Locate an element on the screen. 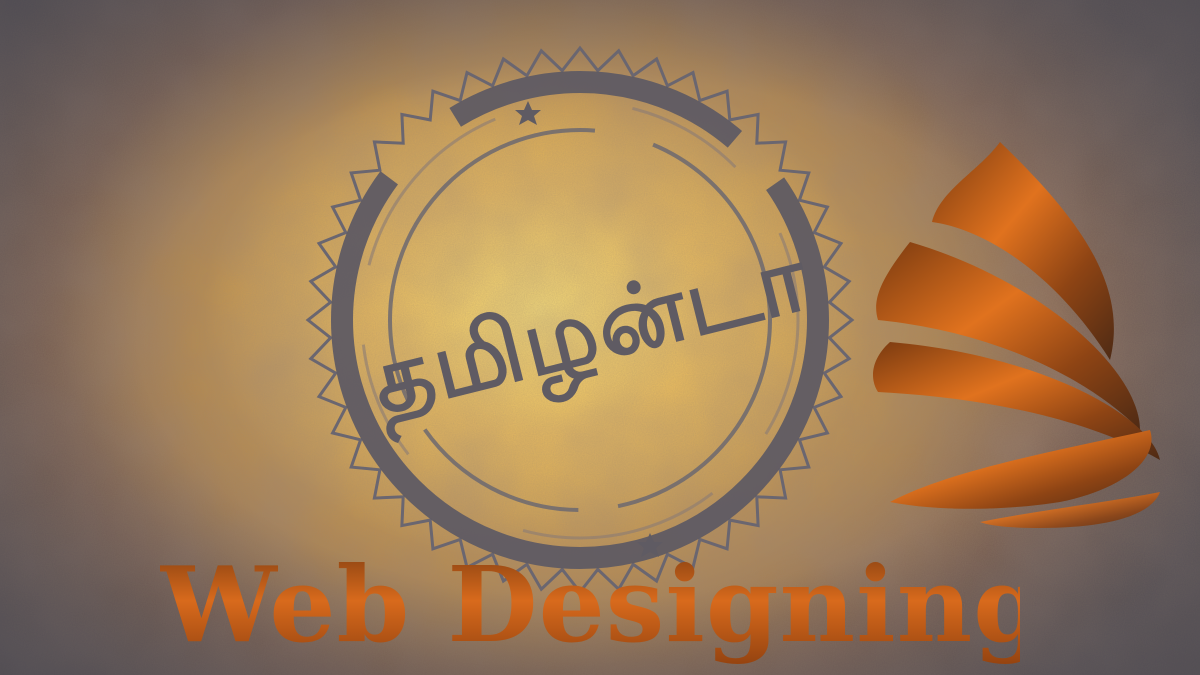  headline-web-designing: Web Designing is located at coordinates (603, 607).